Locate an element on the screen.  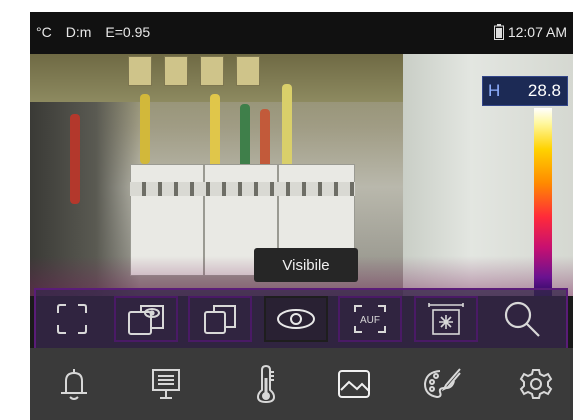
center-point-button is located at coordinates (446, 319).